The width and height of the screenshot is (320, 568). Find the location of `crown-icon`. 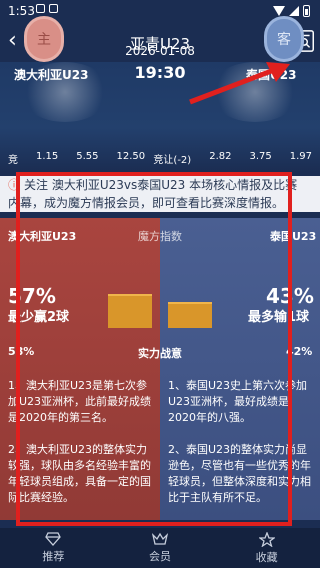

crown-icon is located at coordinates (160, 538).